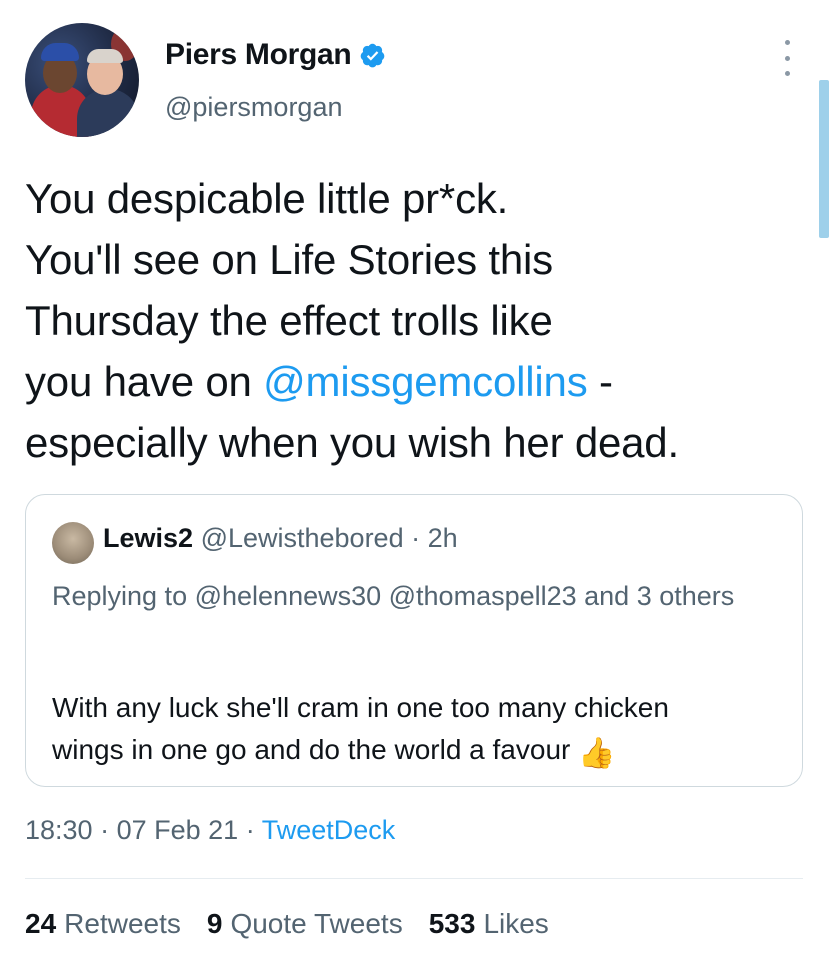  I want to click on tweet-line: Thursday the effect trolls like, so click(289, 320).